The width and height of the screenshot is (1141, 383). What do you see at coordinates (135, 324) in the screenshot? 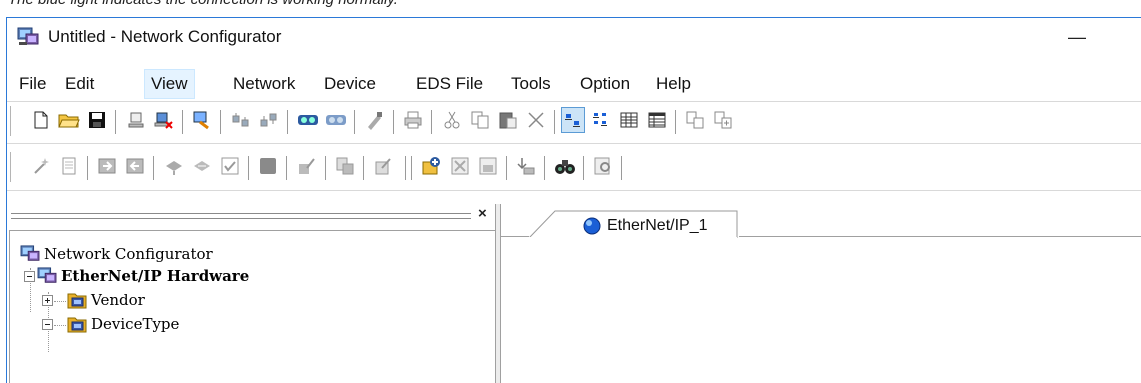
I see `tree-item-label: DeviceType` at bounding box center [135, 324].